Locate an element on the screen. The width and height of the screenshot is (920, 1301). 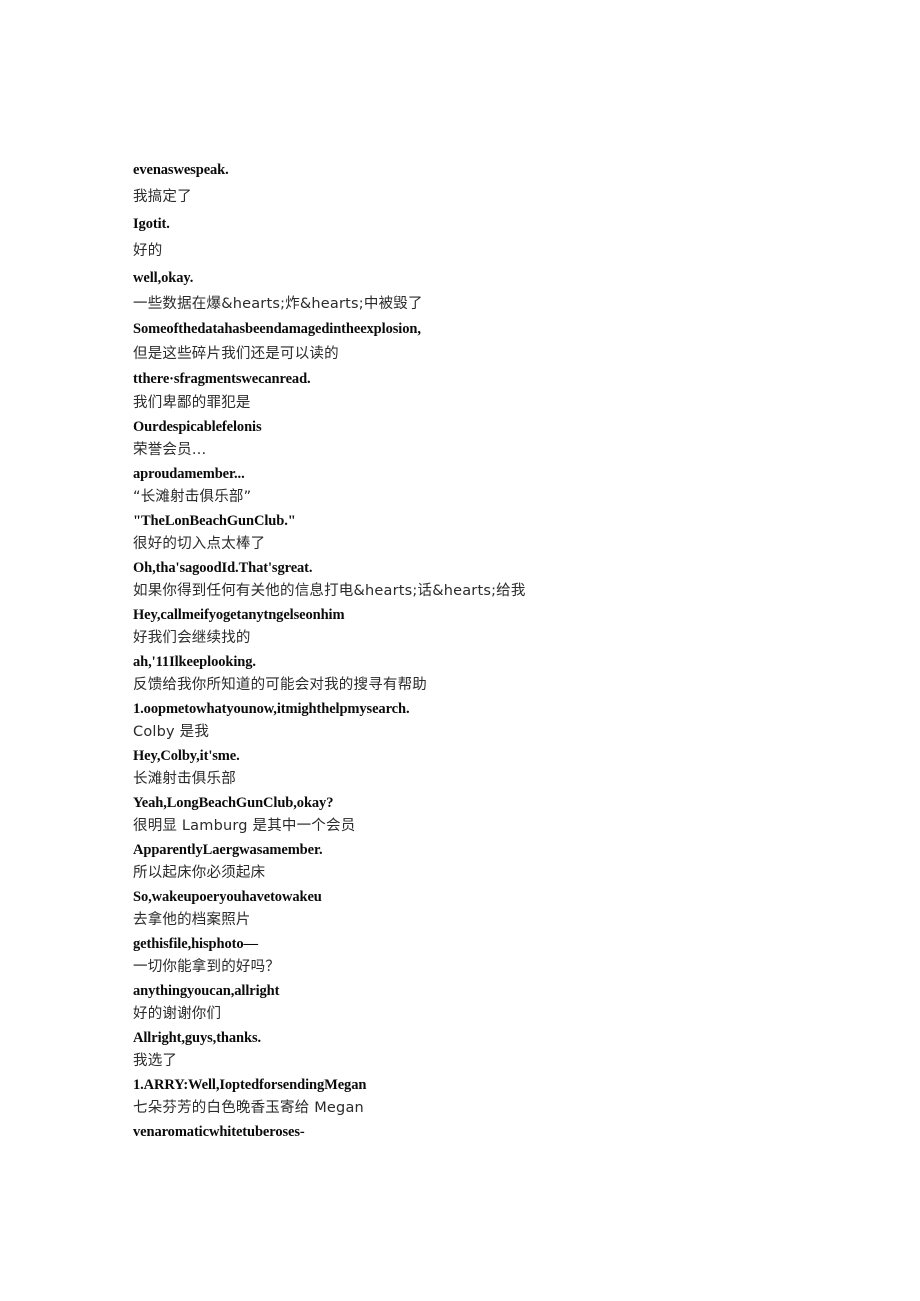
transcript-line: 好的谢谢你们 is located at coordinates (177, 1014).